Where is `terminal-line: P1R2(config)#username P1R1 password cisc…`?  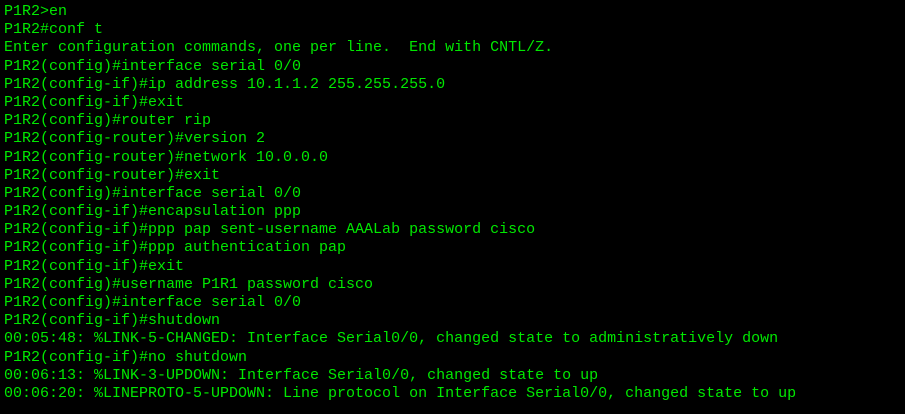
terminal-line: P1R2(config)#username P1R1 password cisc… is located at coordinates (189, 284).